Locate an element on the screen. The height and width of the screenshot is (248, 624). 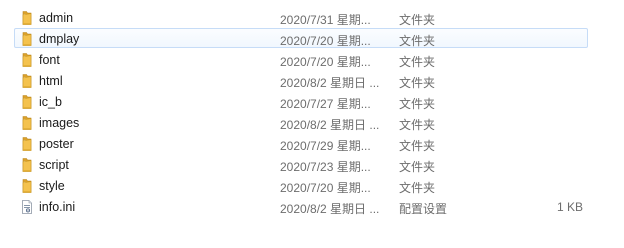
file-name: html is located at coordinates (51, 81).